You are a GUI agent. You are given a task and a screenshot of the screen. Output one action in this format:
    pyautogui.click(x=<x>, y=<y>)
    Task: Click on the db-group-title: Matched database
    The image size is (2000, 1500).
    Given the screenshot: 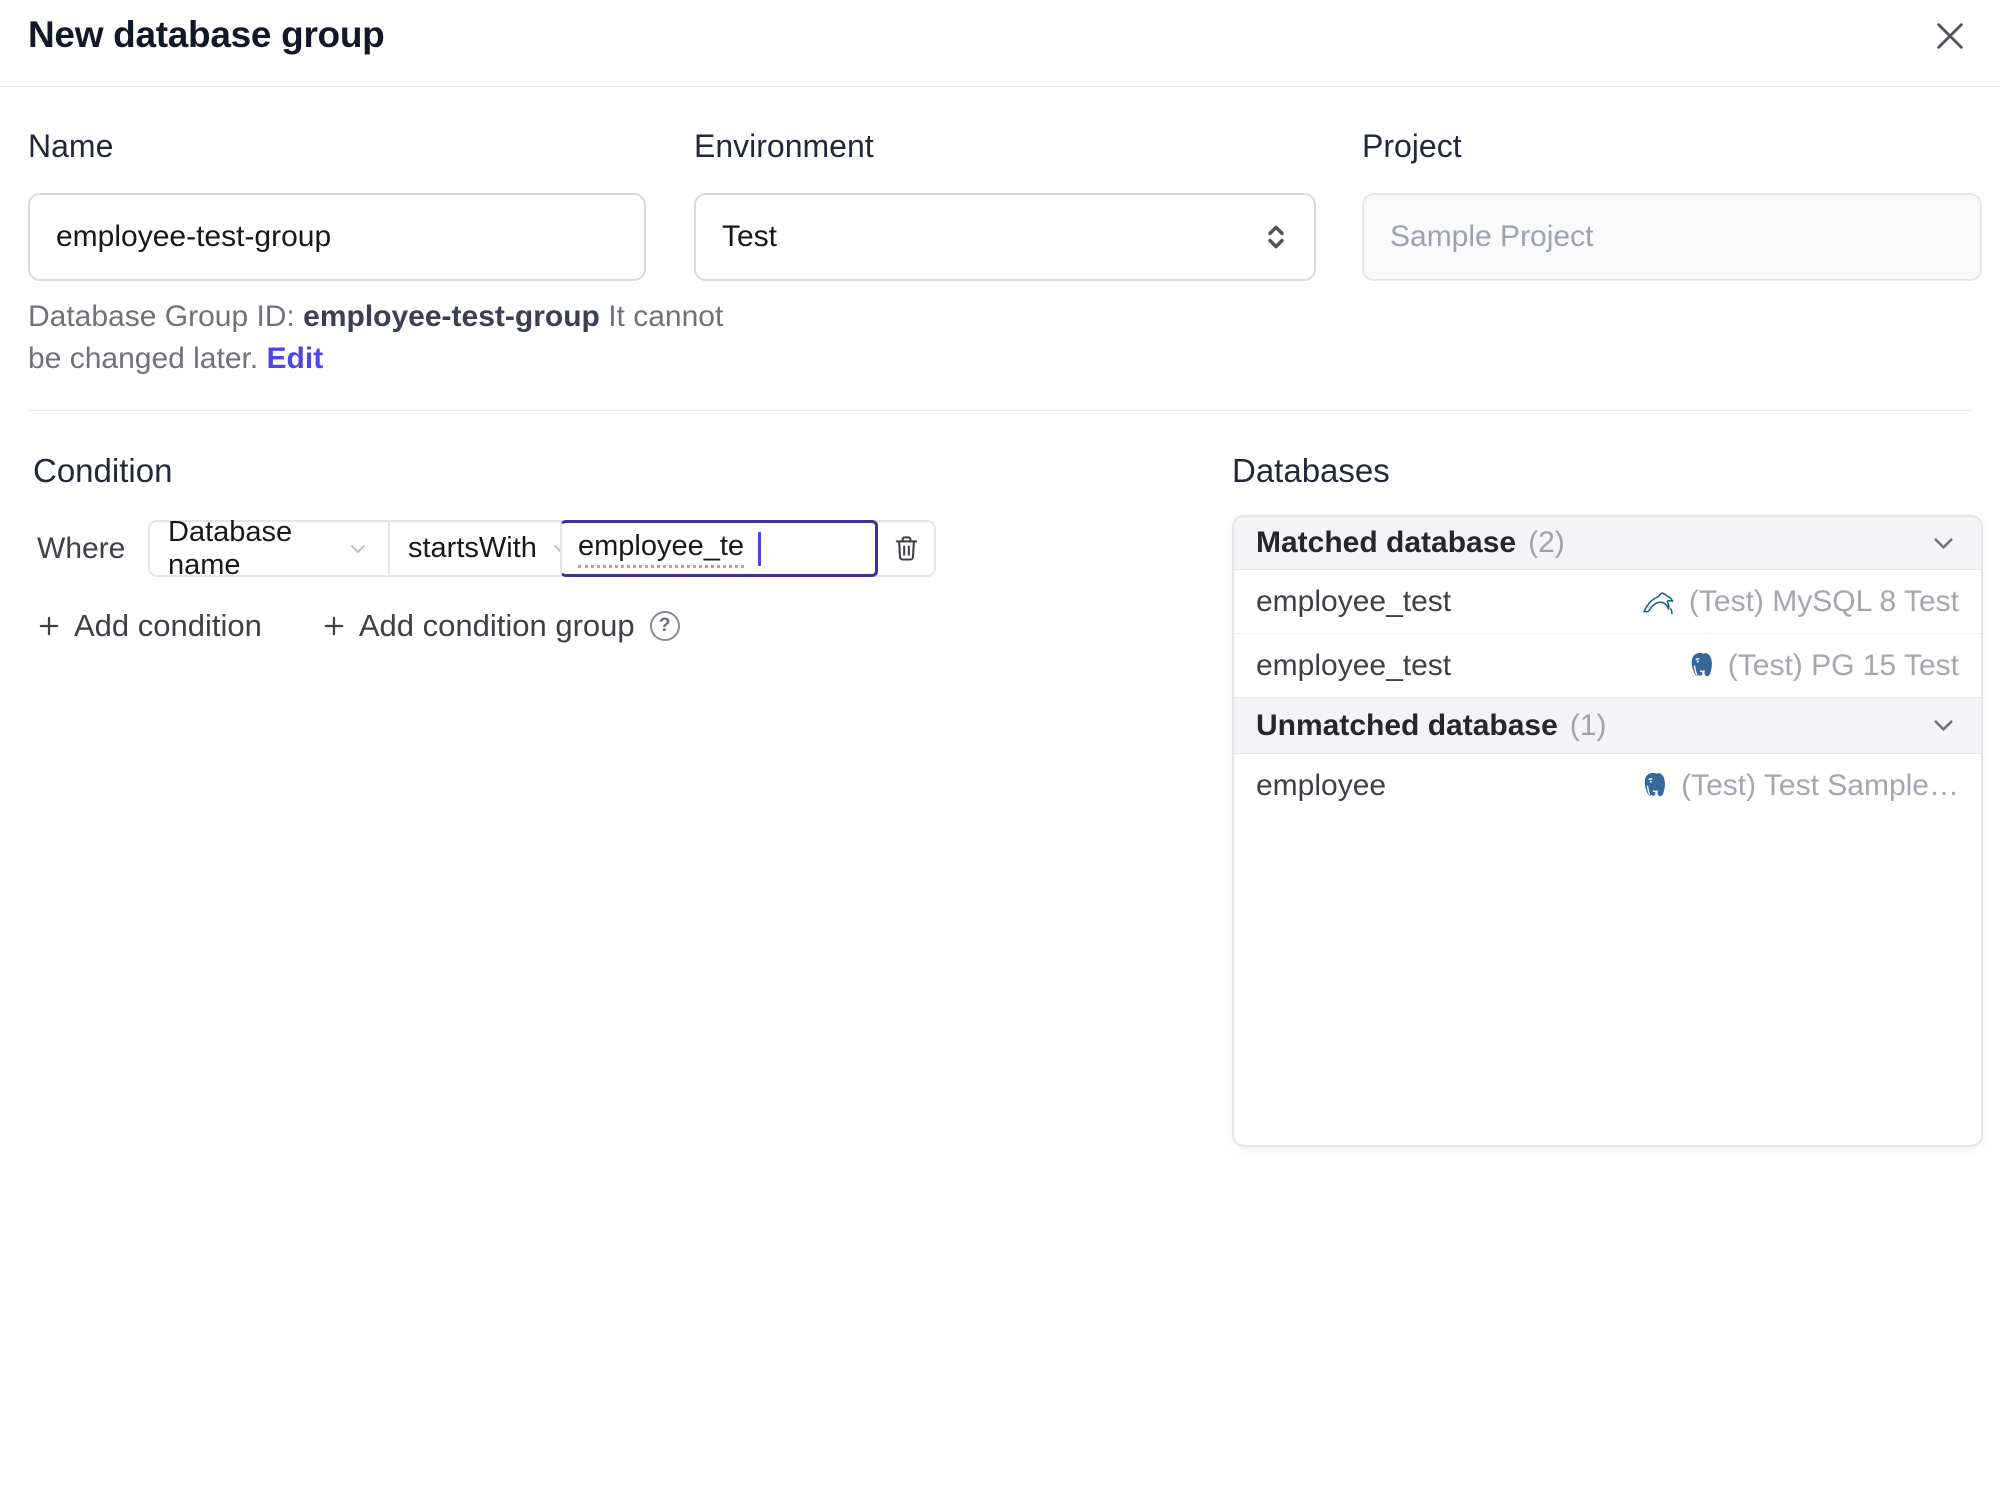 What is the action you would take?
    pyautogui.click(x=1386, y=542)
    